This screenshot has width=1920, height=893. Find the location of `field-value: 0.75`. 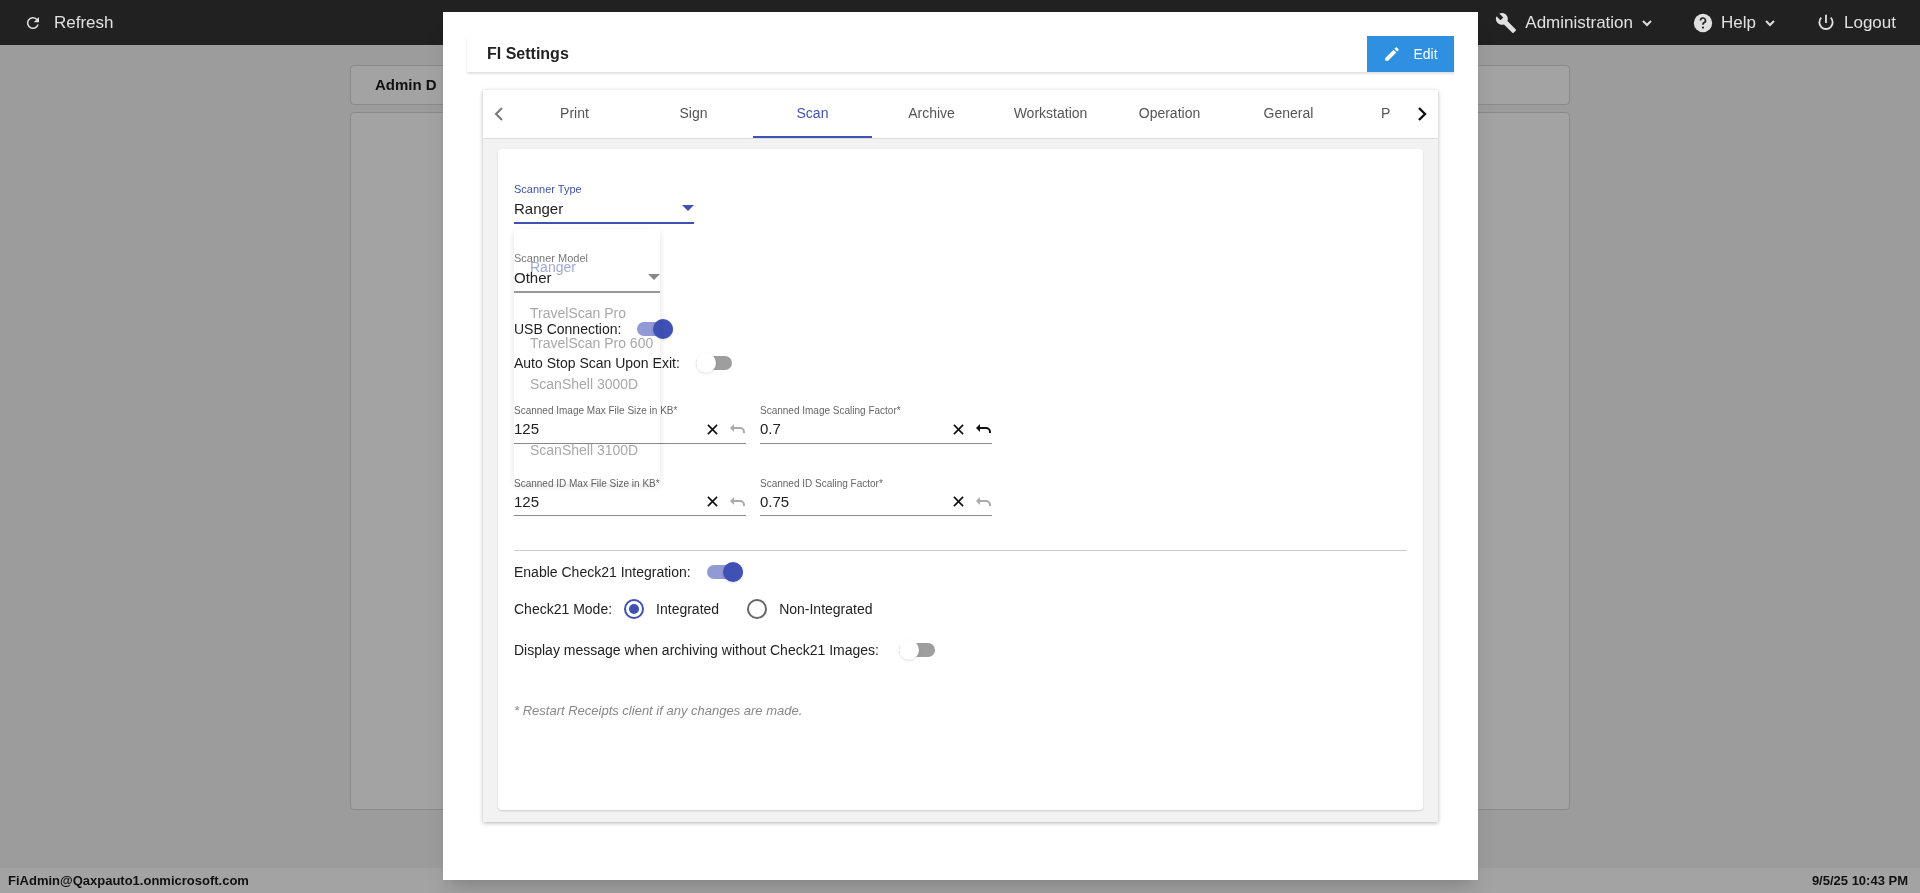

field-value: 0.75 is located at coordinates (775, 501).